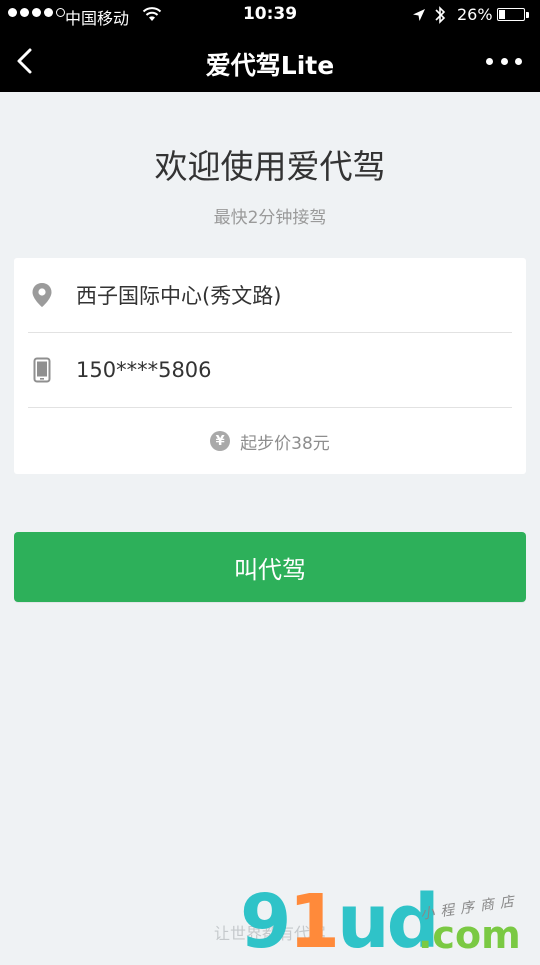  Describe the element at coordinates (270, 65) in the screenshot. I see `nav-title: 爱代驾Lite` at that location.